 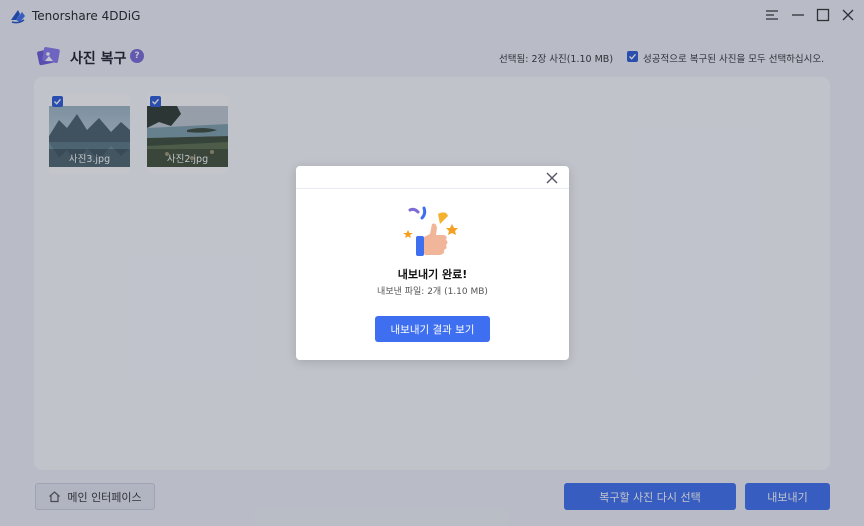 I want to click on view-export-result-button: 내보내기 결과 보기, so click(x=432, y=329).